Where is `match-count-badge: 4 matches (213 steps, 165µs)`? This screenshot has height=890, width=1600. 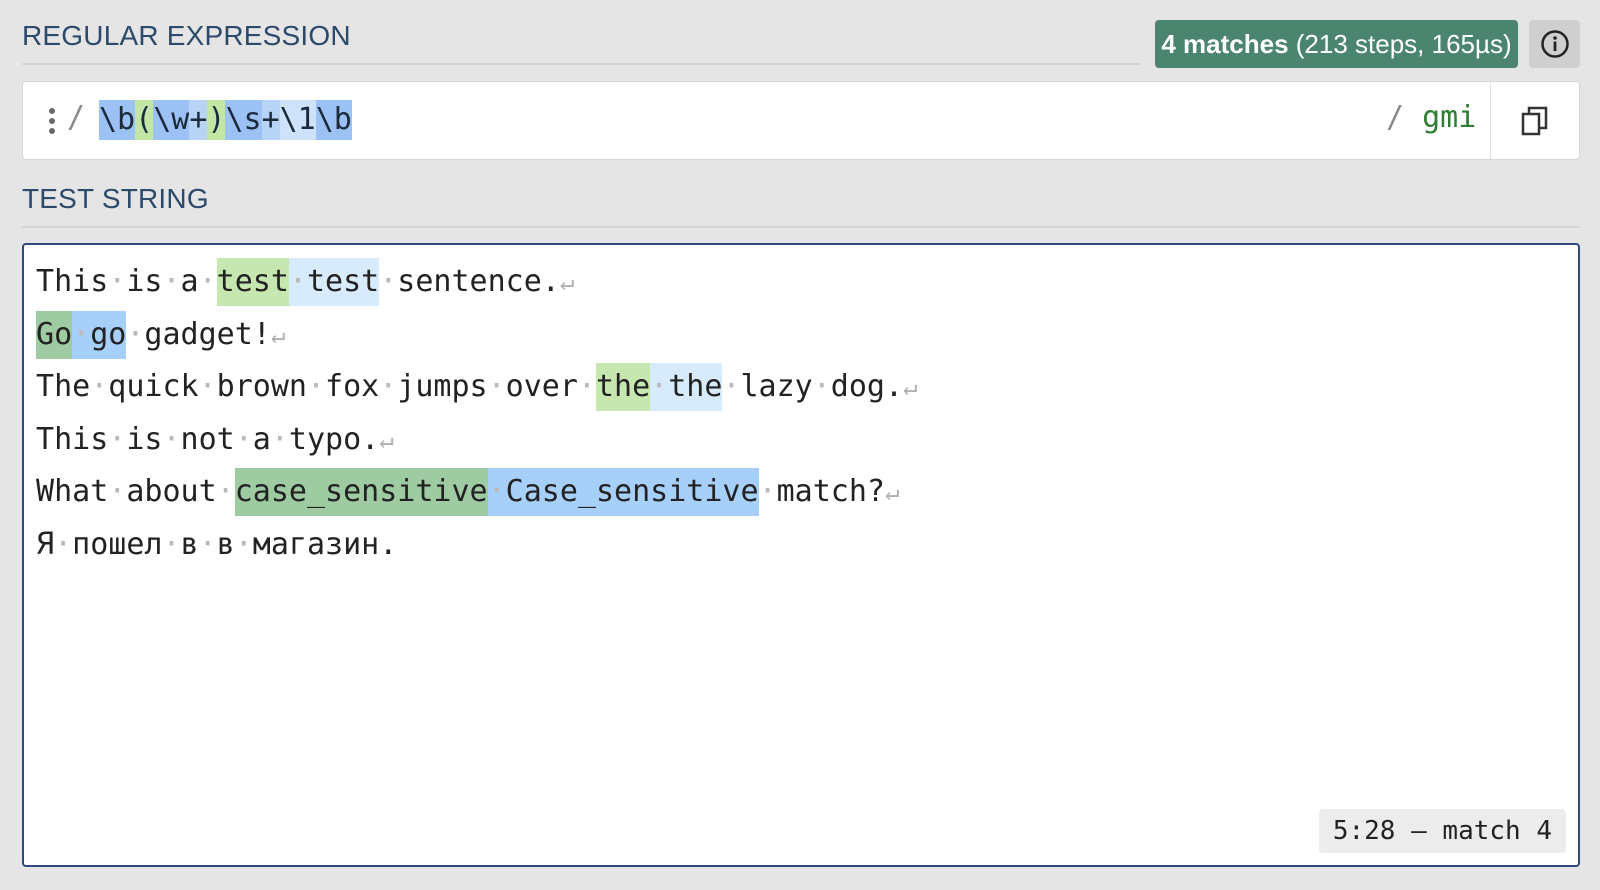
match-count-badge: 4 matches (213 steps, 165µs) is located at coordinates (1336, 44).